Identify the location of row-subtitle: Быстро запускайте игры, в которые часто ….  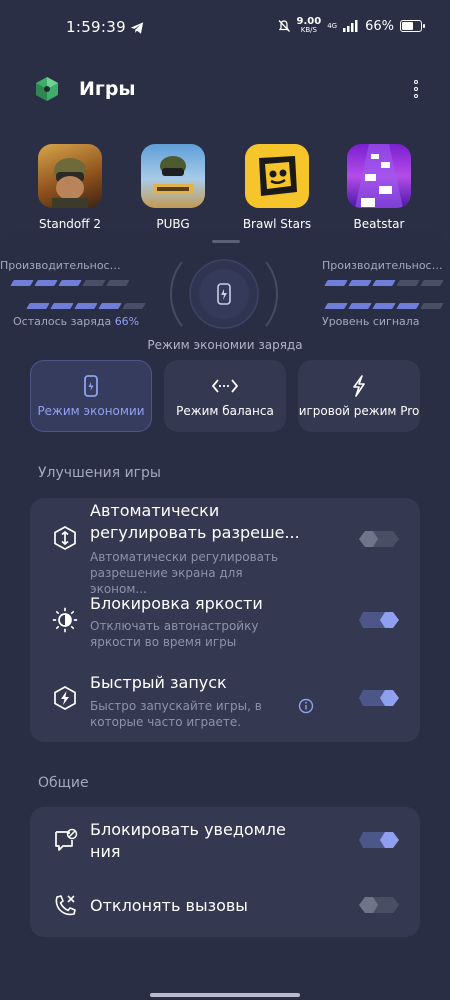
(176, 714).